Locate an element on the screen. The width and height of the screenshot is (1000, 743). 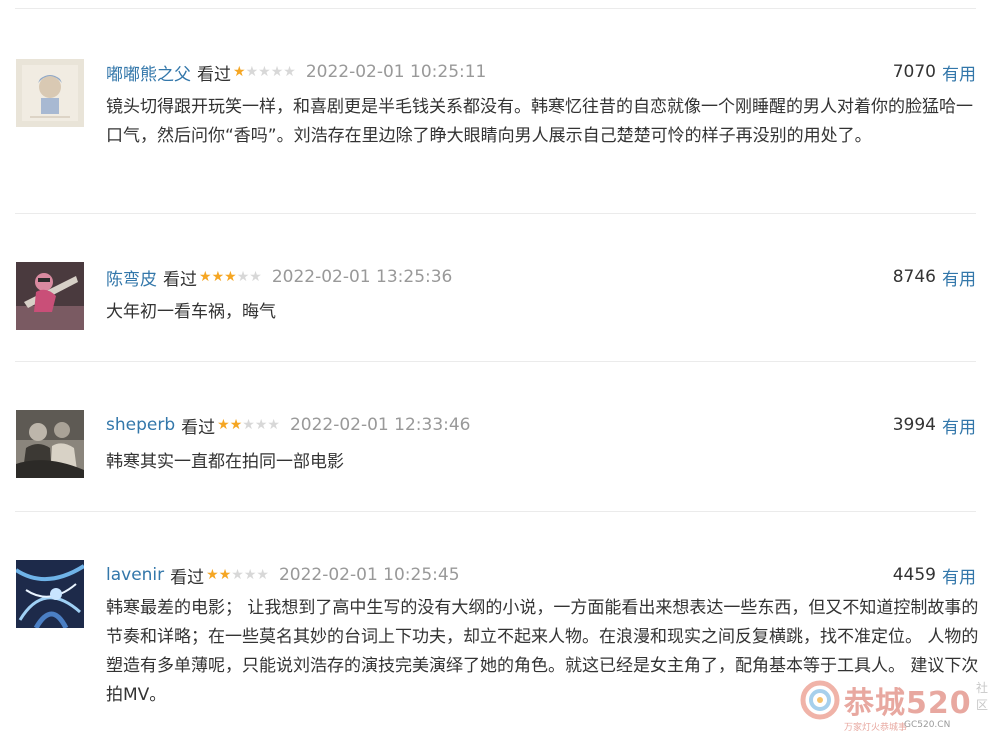
swirl-logo-icon is located at coordinates (820, 700).